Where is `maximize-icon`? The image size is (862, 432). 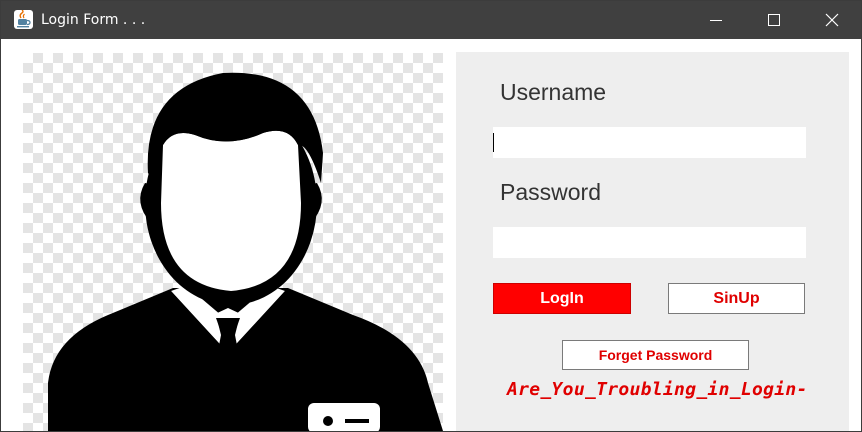
maximize-icon is located at coordinates (774, 20).